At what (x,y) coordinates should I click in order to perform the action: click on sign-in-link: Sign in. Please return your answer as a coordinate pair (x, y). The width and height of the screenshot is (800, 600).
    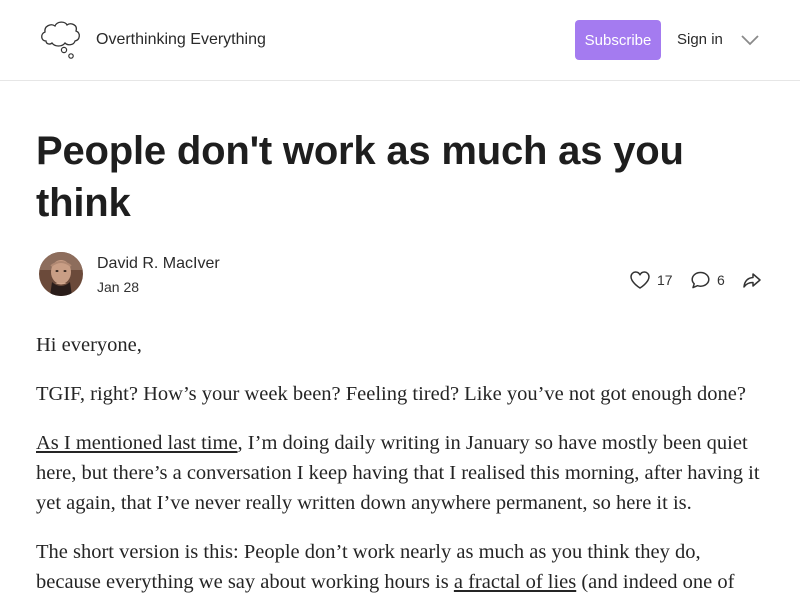
    Looking at the image, I should click on (700, 39).